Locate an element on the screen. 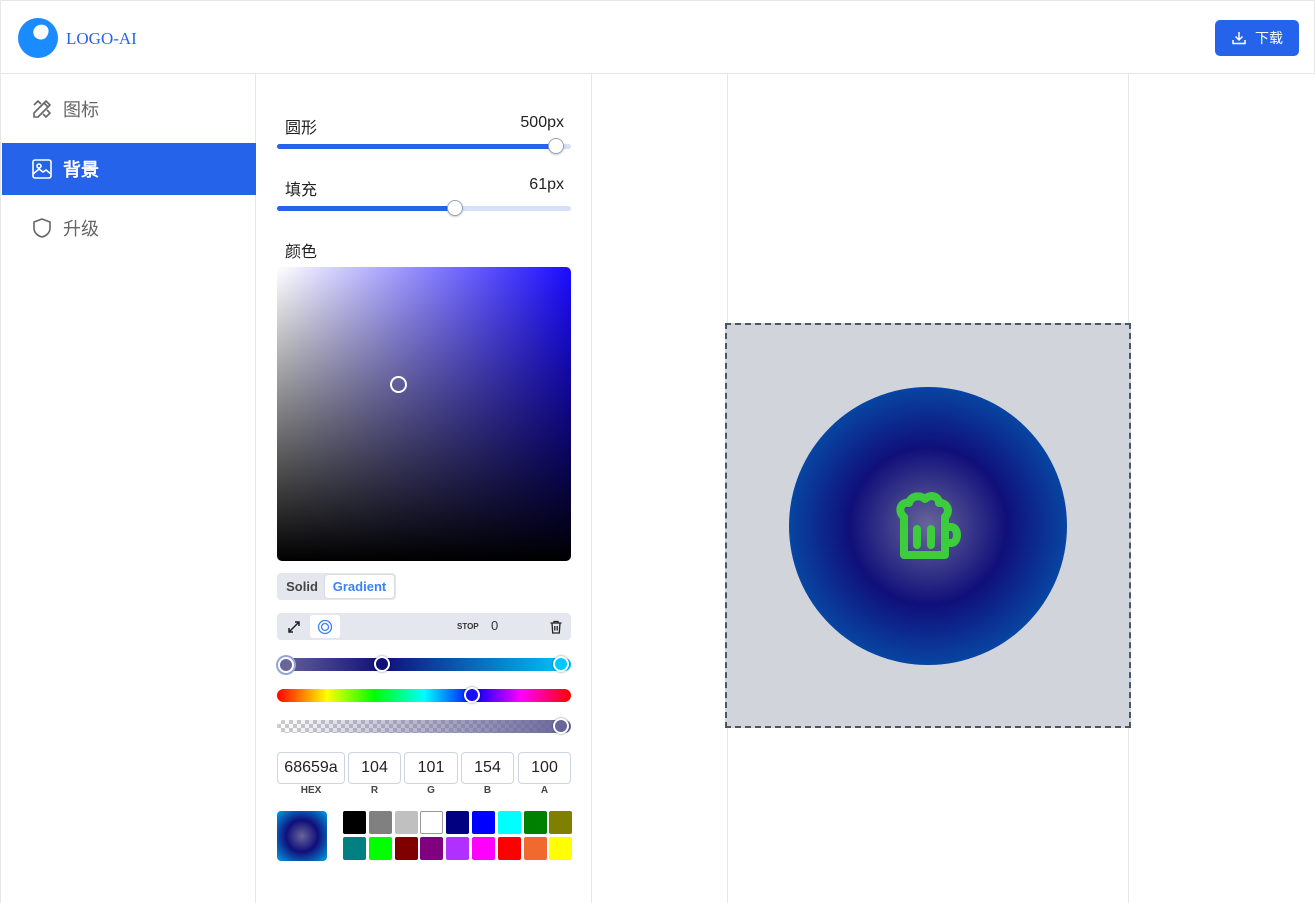  linear-gradient-button is located at coordinates (294, 626).